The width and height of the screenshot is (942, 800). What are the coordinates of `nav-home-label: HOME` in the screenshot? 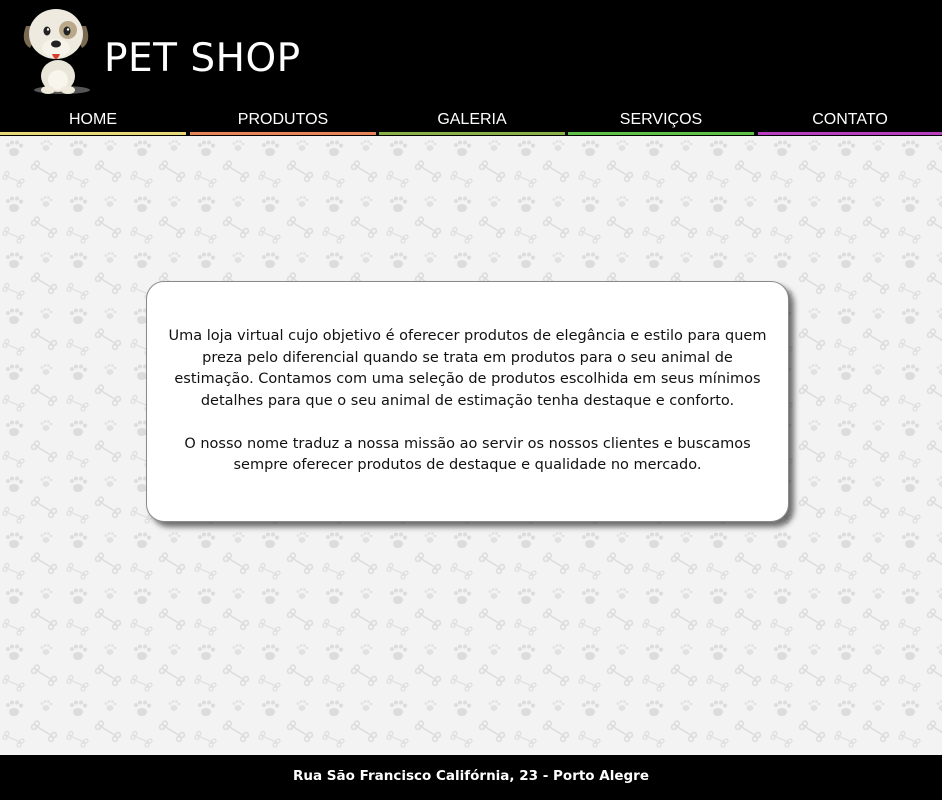 It's located at (93, 119).